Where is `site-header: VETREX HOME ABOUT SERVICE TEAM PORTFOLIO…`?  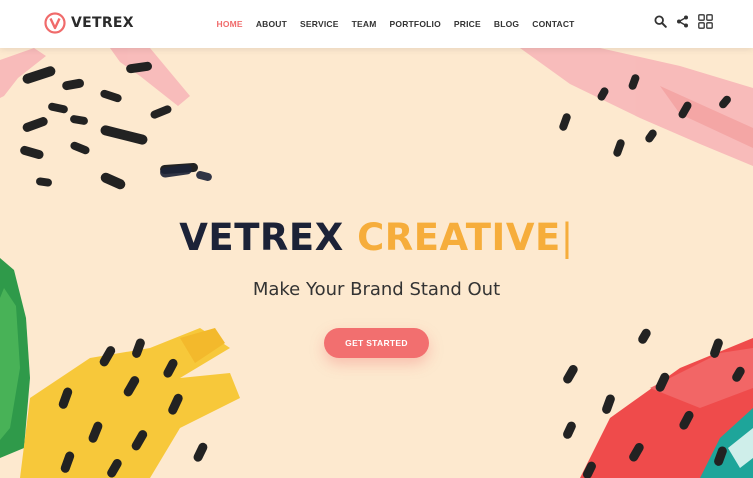 site-header: VETREX HOME ABOUT SERVICE TEAM PORTFOLIO… is located at coordinates (376, 24).